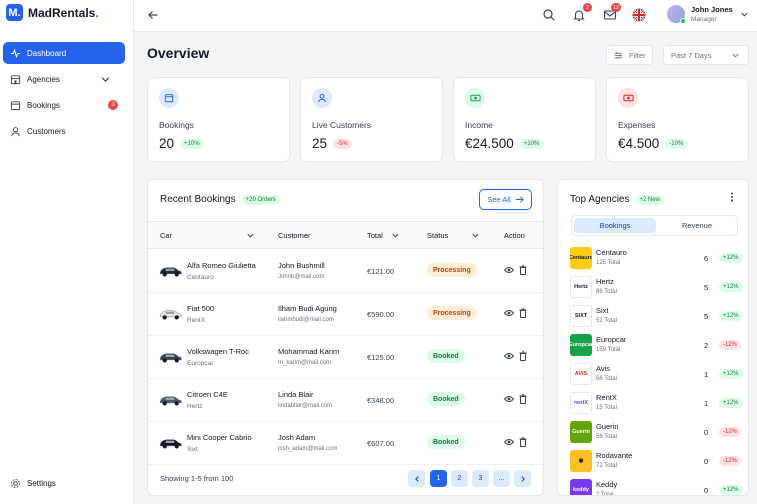 This screenshot has height=504, width=757. I want to click on agency-count: 5, so click(706, 316).